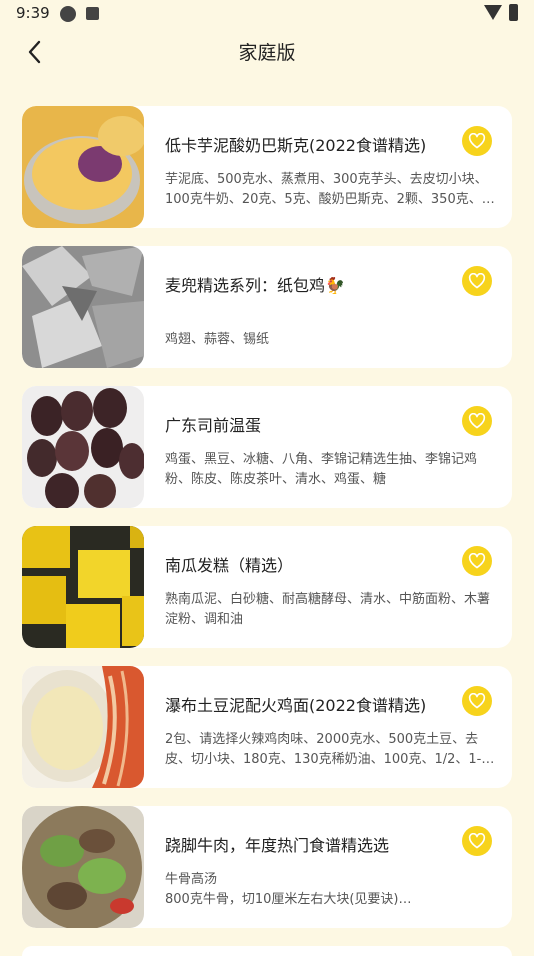  I want to click on recipe-ingredients: 熟南瓜泥、白砂糖、耐高糖酵母、清水、中筋面粉、木薯淀粉、调和油, so click(328, 609).